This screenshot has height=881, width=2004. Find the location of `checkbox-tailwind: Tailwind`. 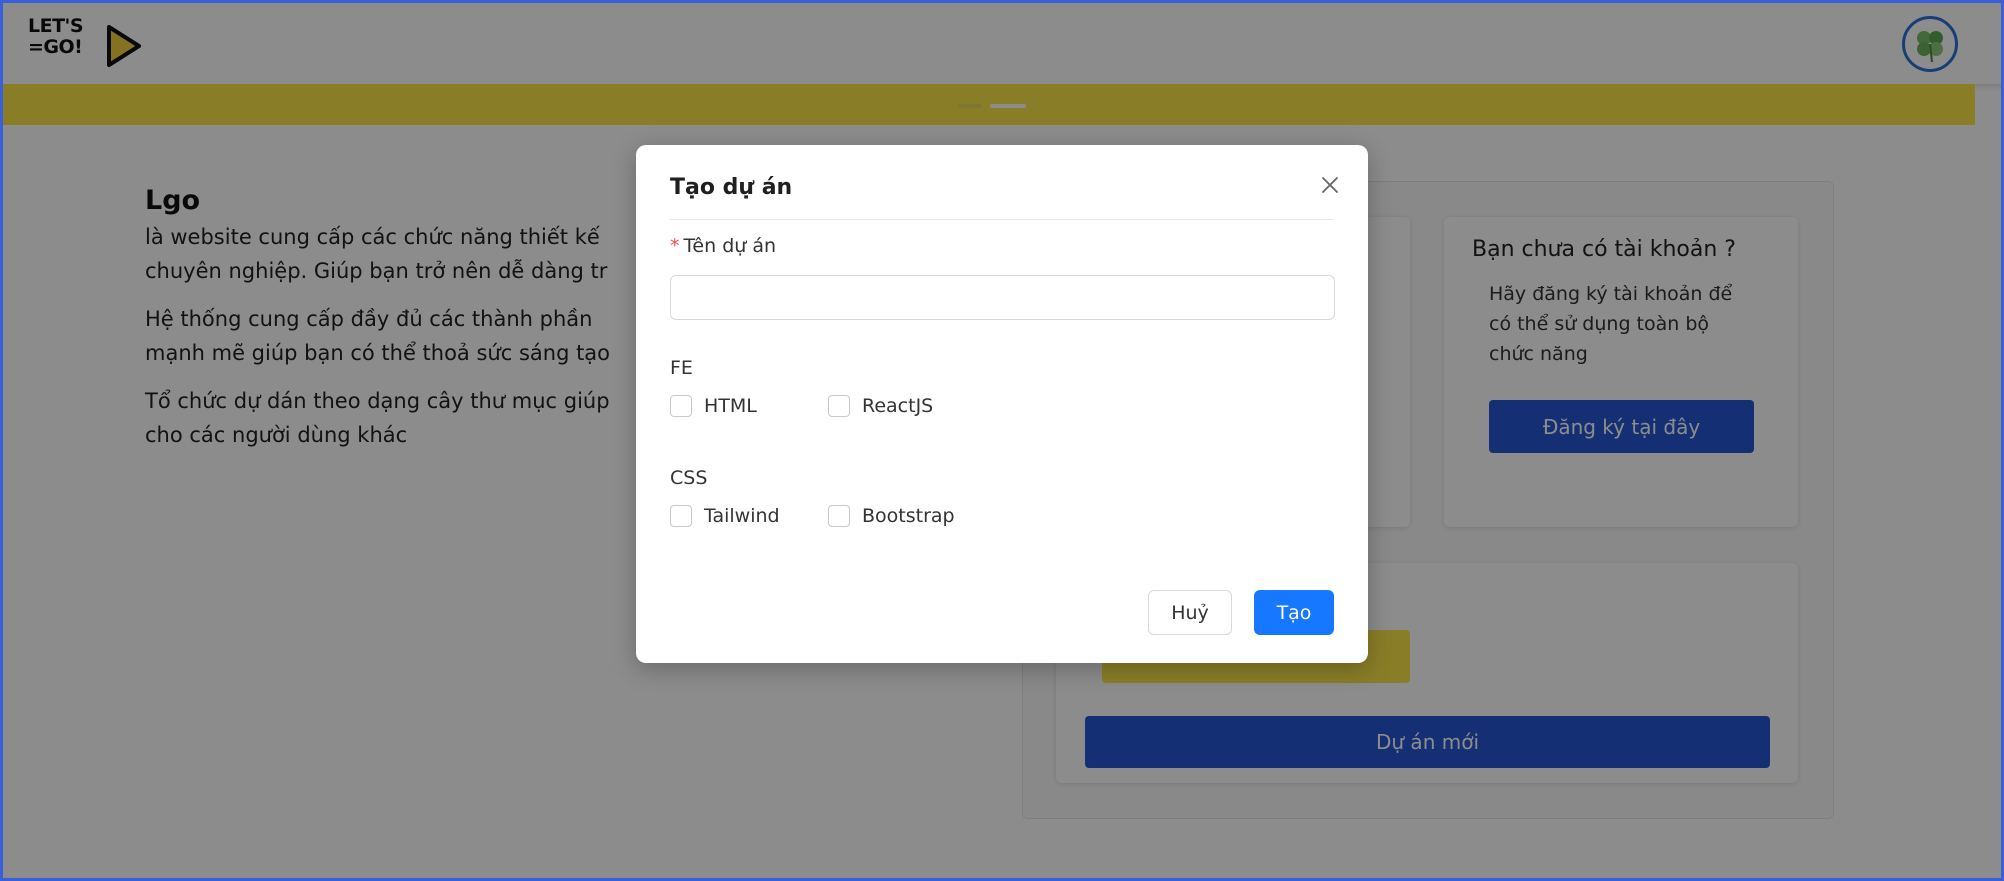

checkbox-tailwind: Tailwind is located at coordinates (725, 516).